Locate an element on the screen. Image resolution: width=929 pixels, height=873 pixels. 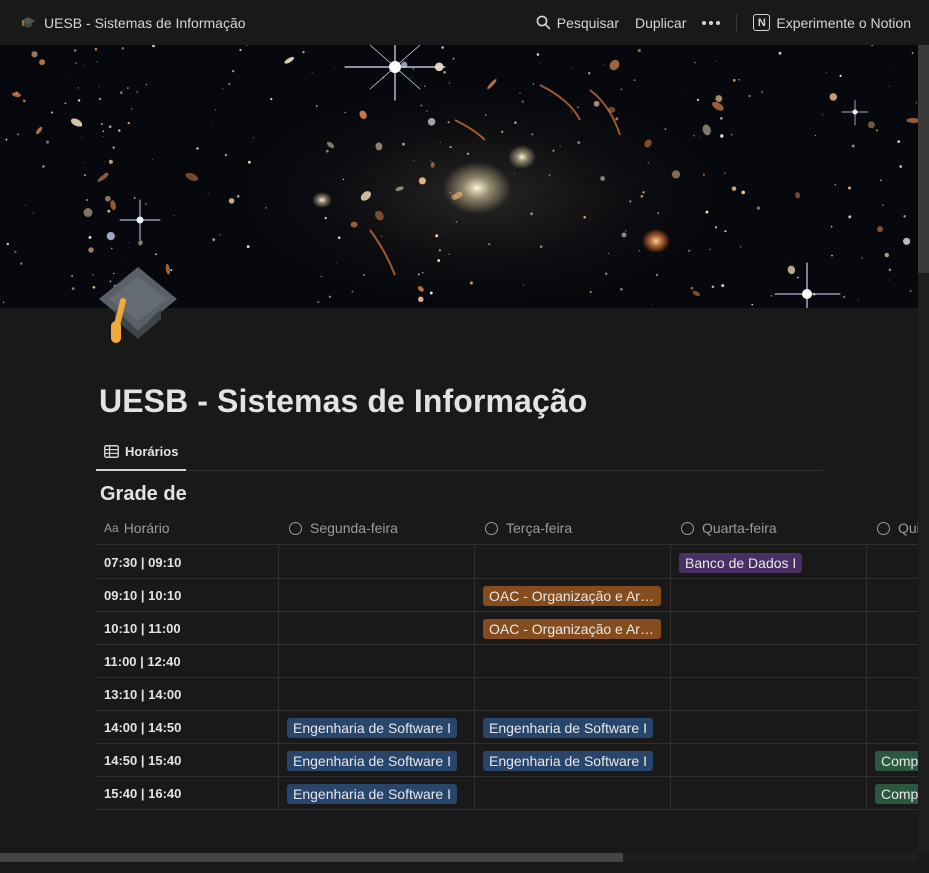
try-notion-button: N Experimente o Notion is located at coordinates (832, 22).